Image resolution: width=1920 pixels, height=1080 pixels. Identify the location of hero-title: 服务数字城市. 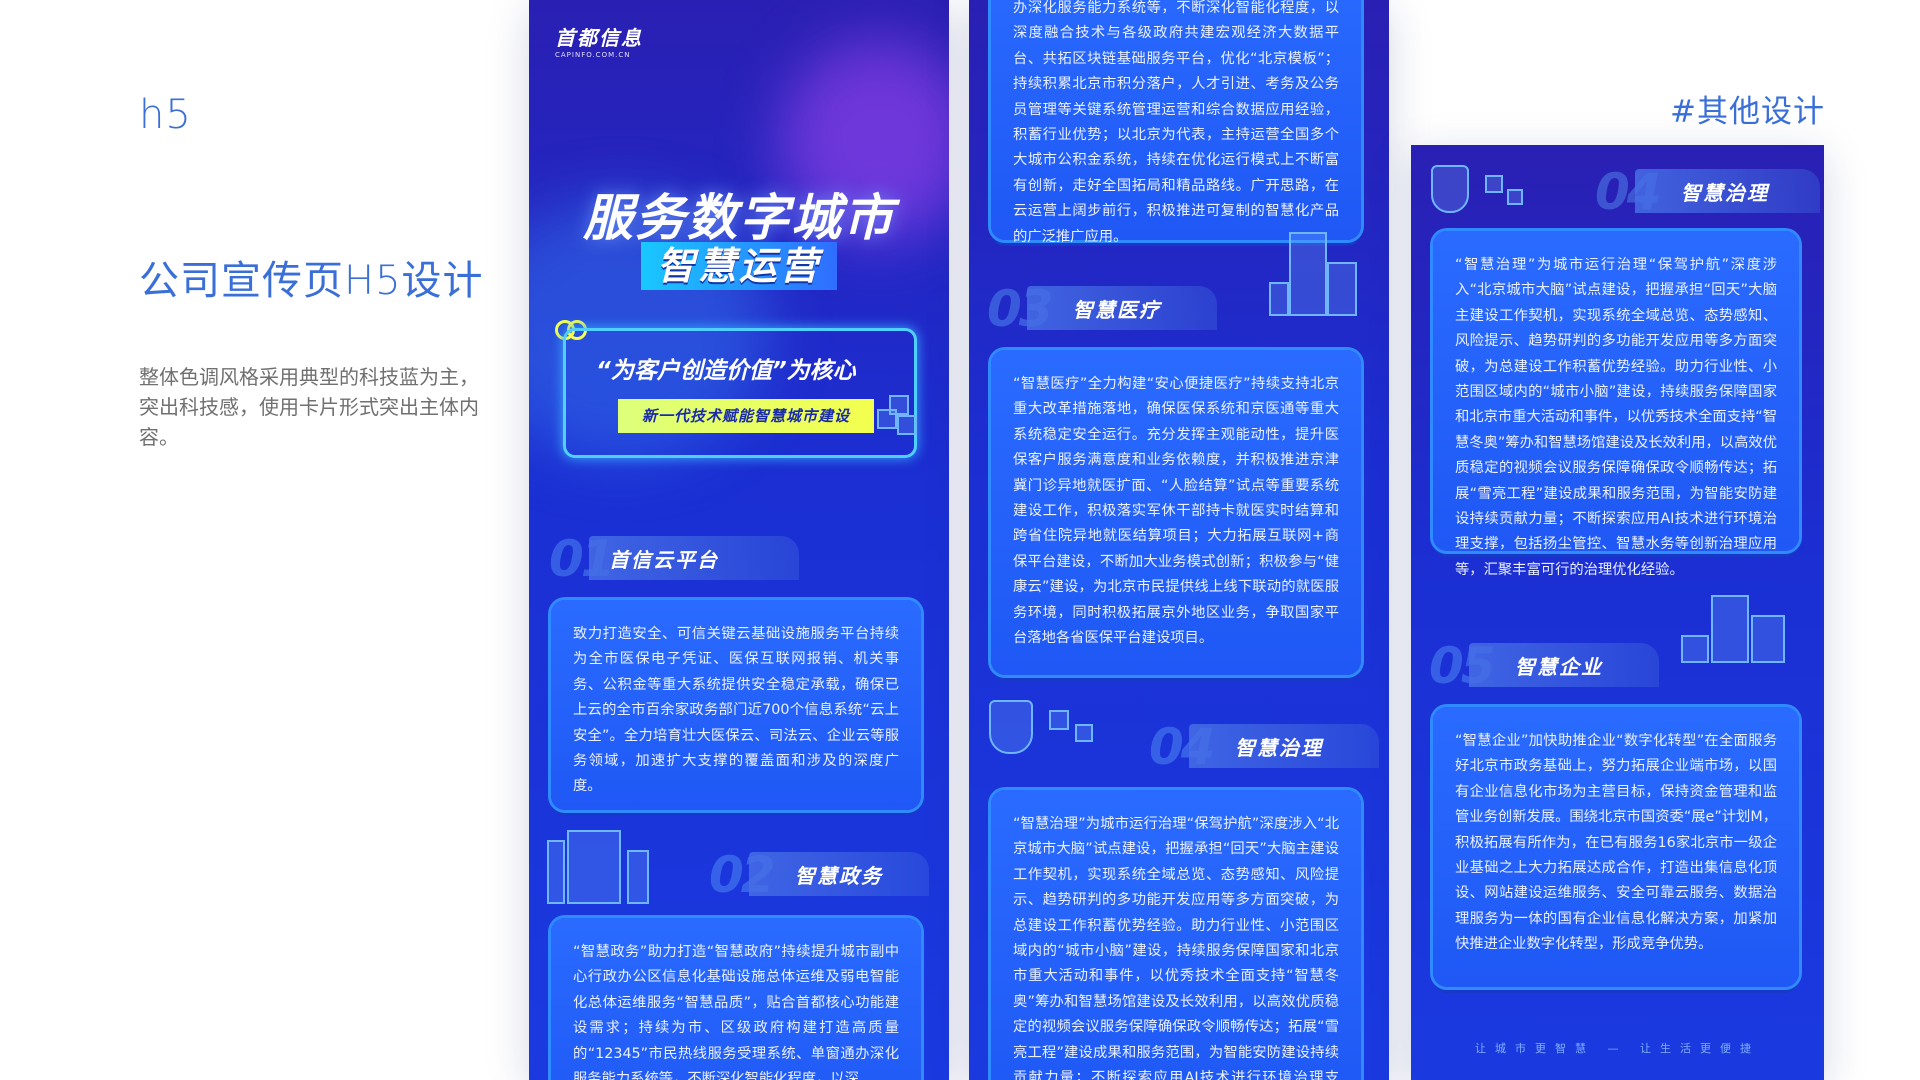
(739, 218).